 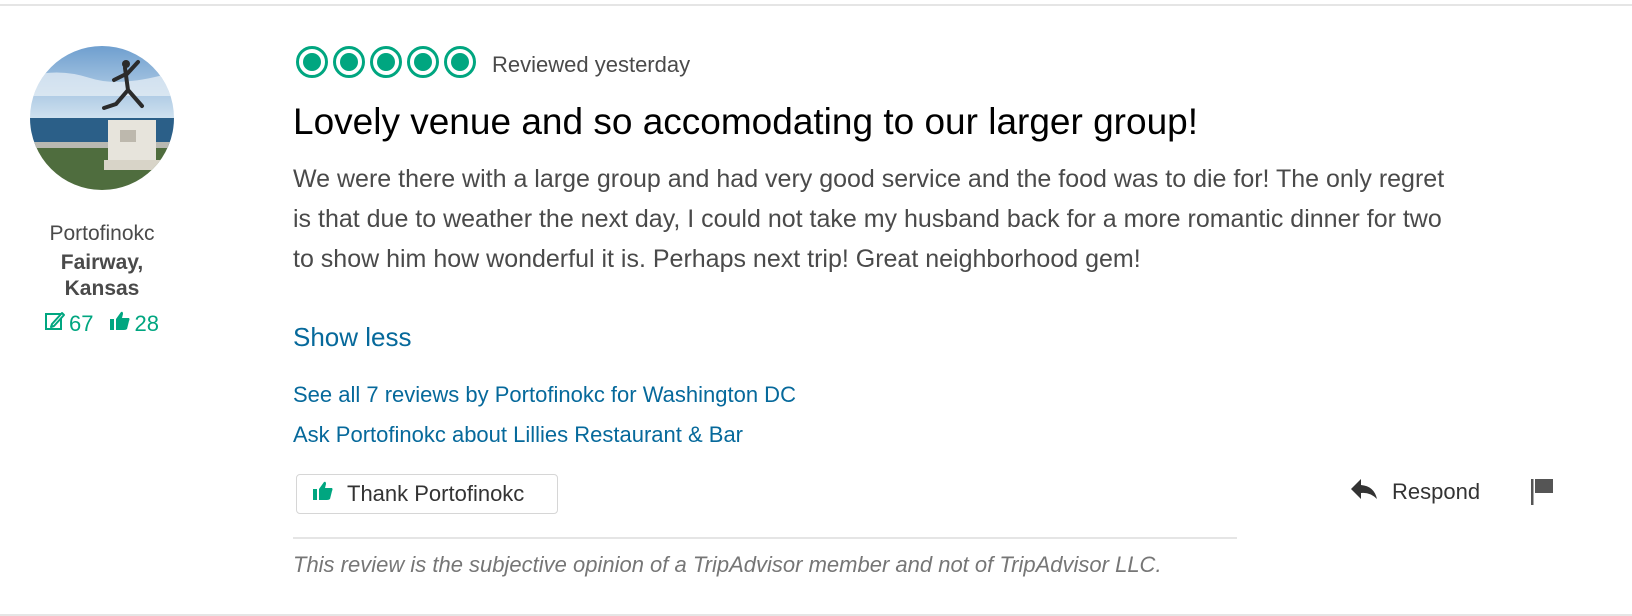 I want to click on respond-button: Respond, so click(x=1415, y=492).